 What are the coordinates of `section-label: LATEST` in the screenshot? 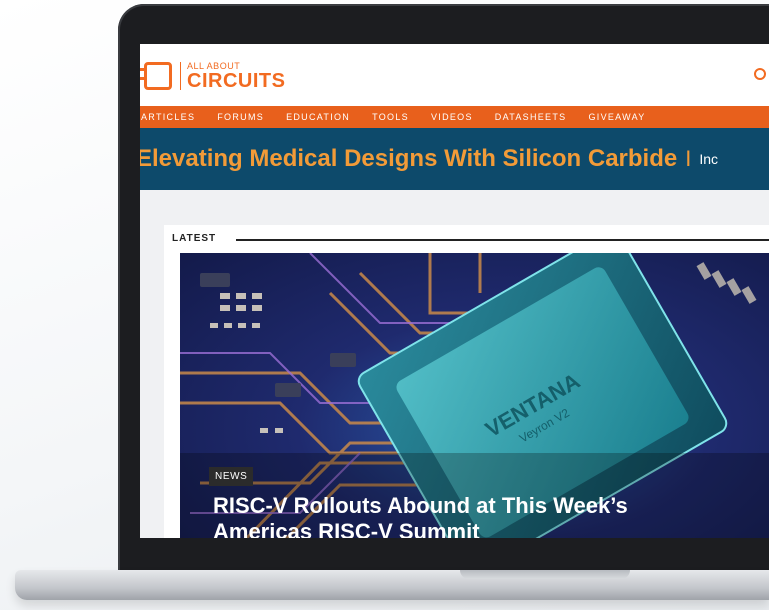 It's located at (194, 238).